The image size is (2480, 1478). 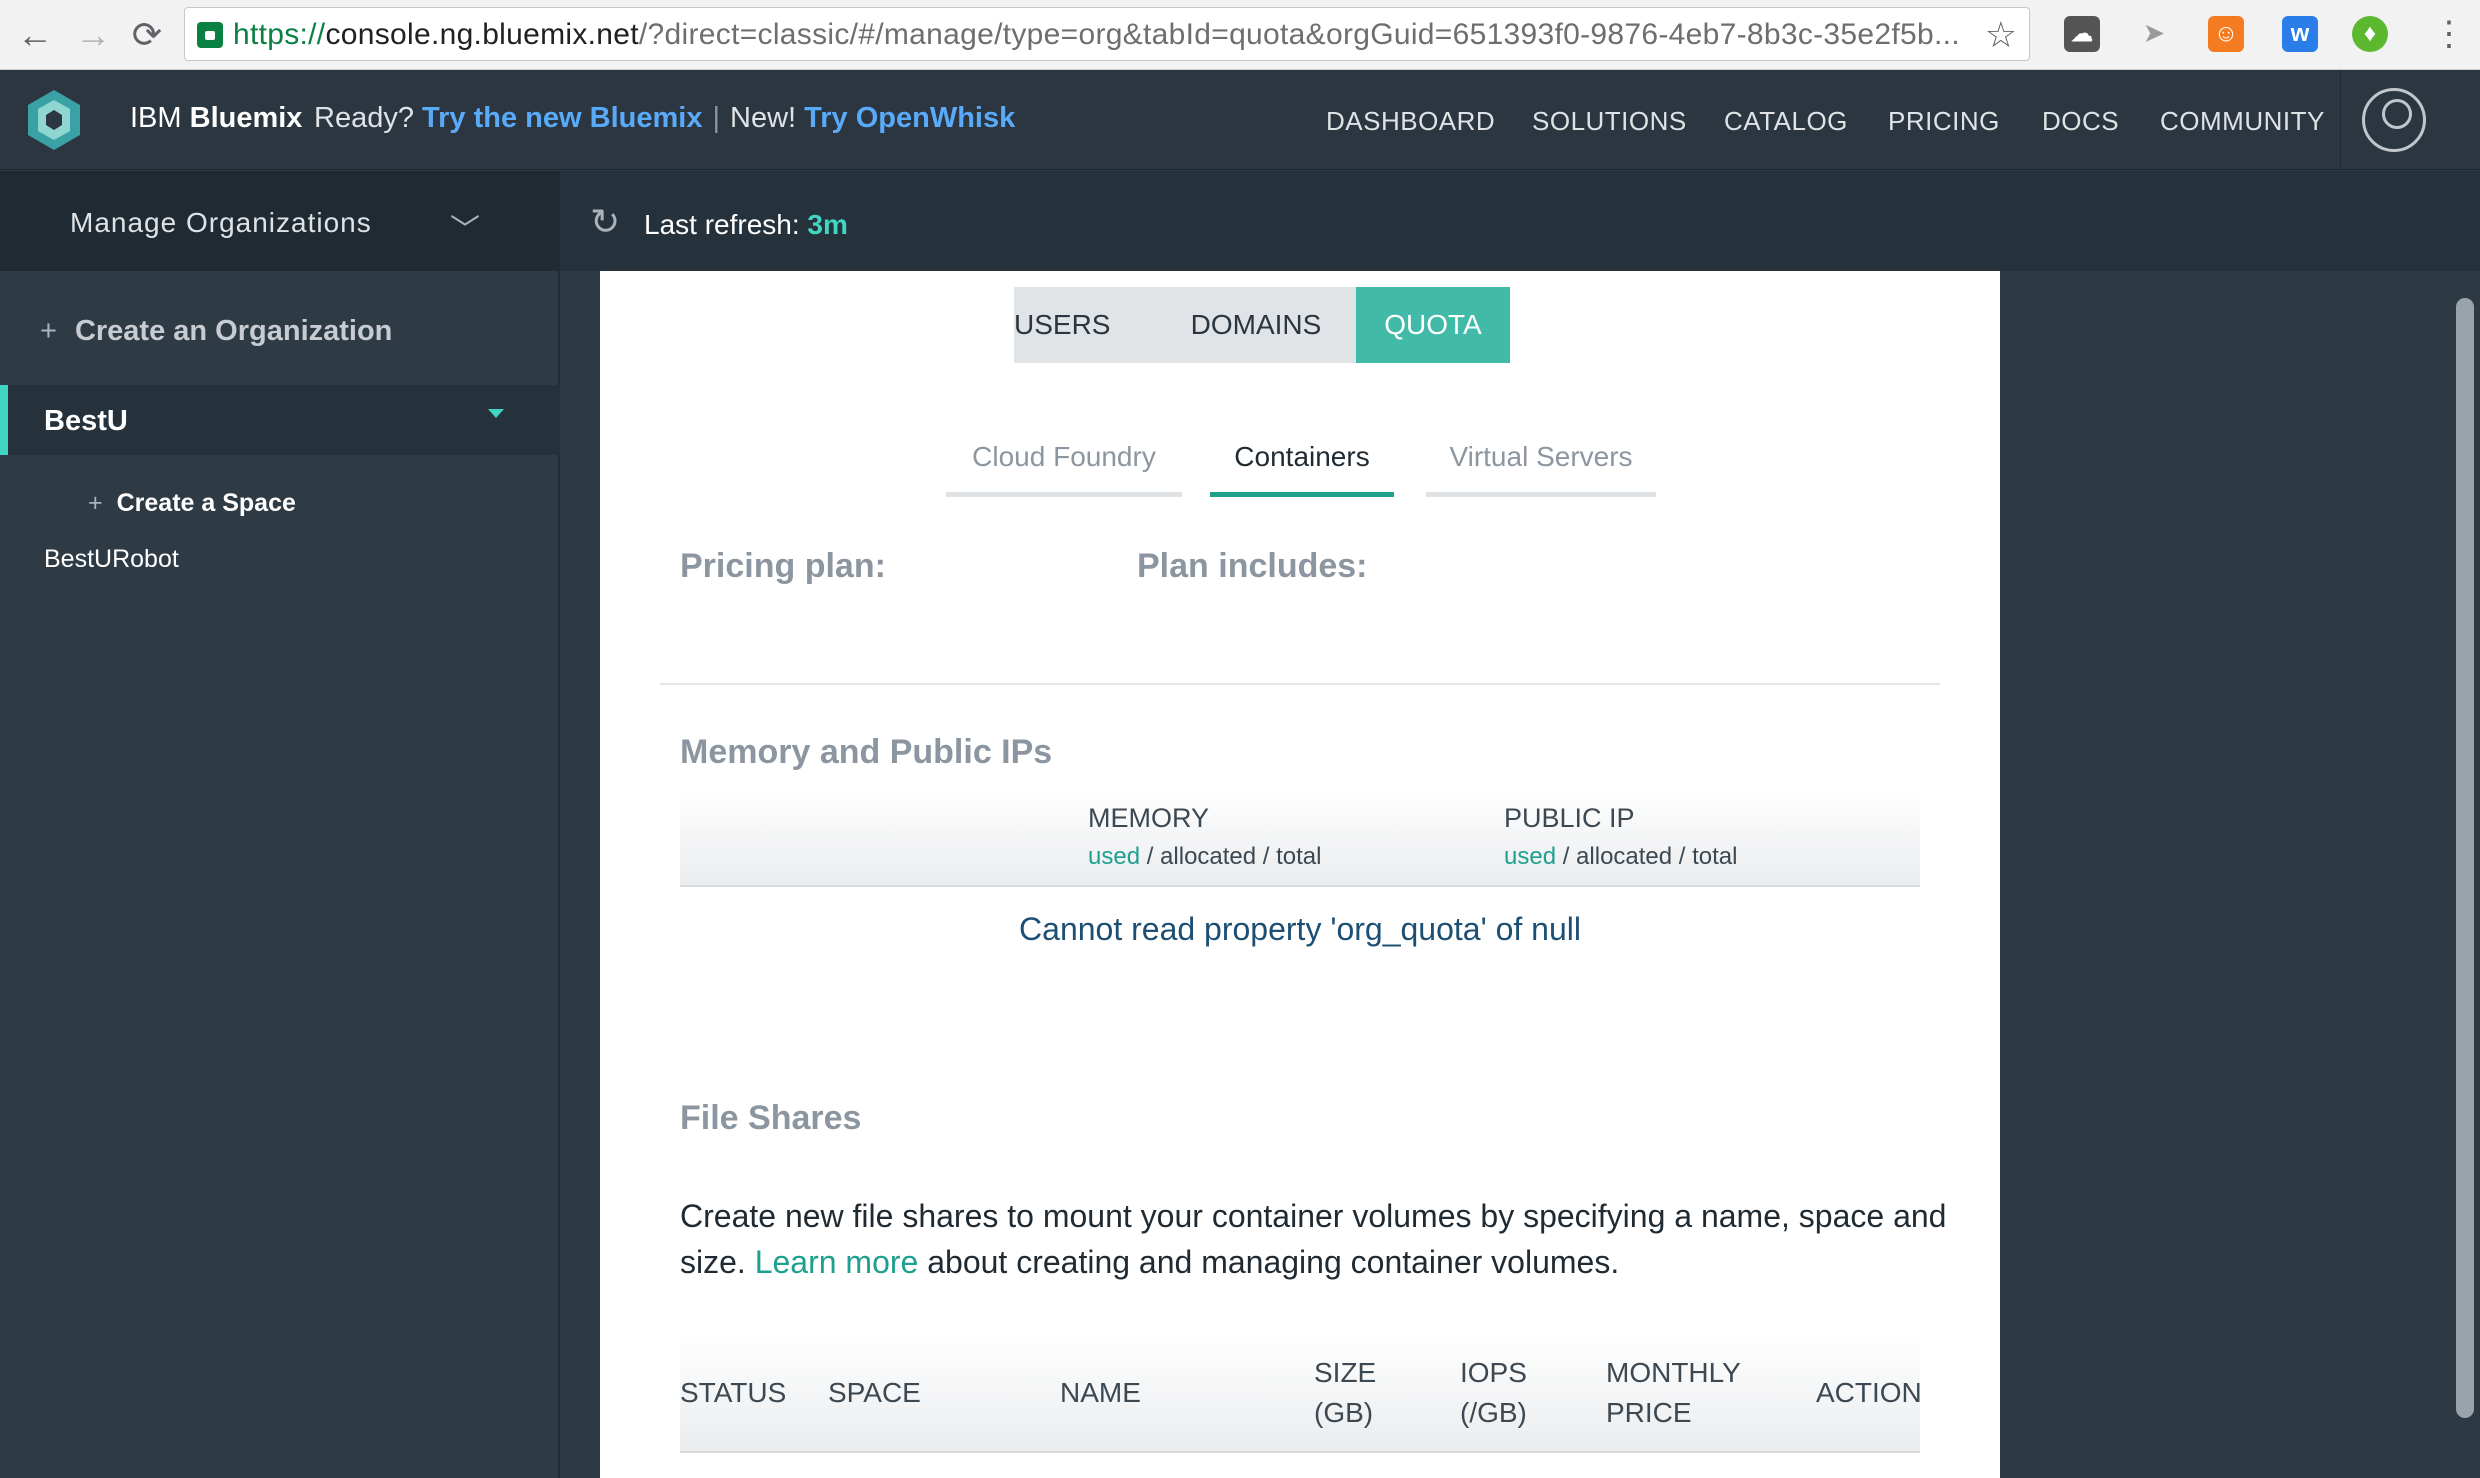 What do you see at coordinates (35, 35) in the screenshot?
I see `back-arrow-icon: ←` at bounding box center [35, 35].